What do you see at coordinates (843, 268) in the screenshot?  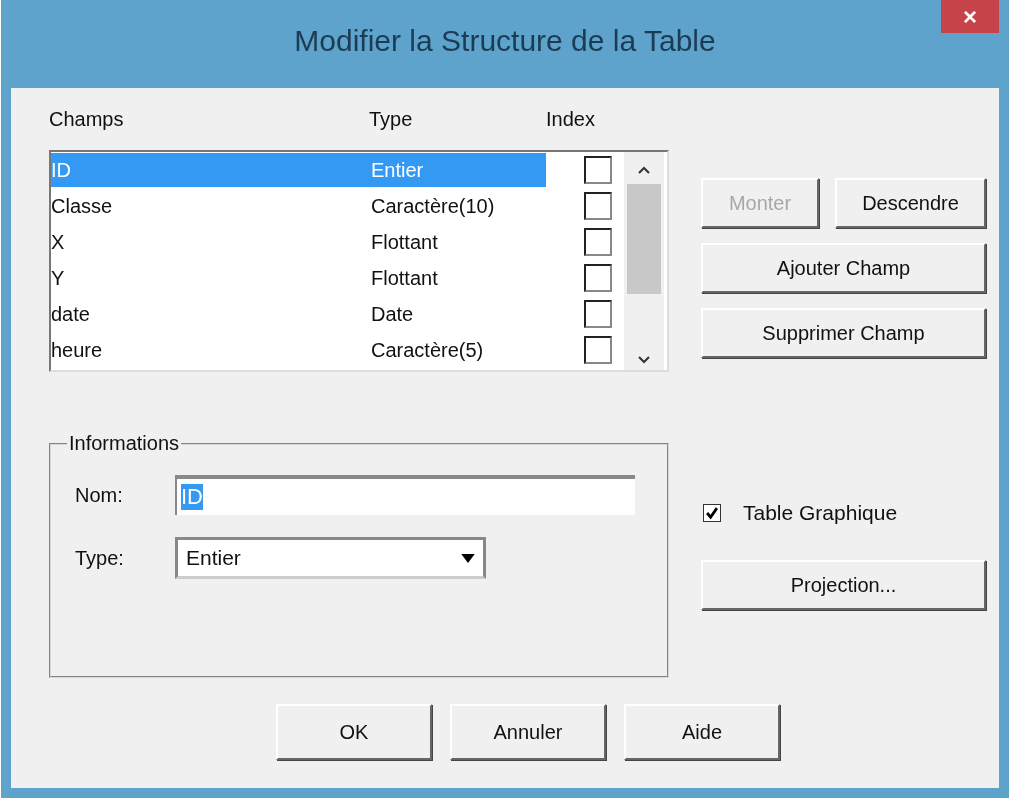 I see `side-button: Ajouter Champ` at bounding box center [843, 268].